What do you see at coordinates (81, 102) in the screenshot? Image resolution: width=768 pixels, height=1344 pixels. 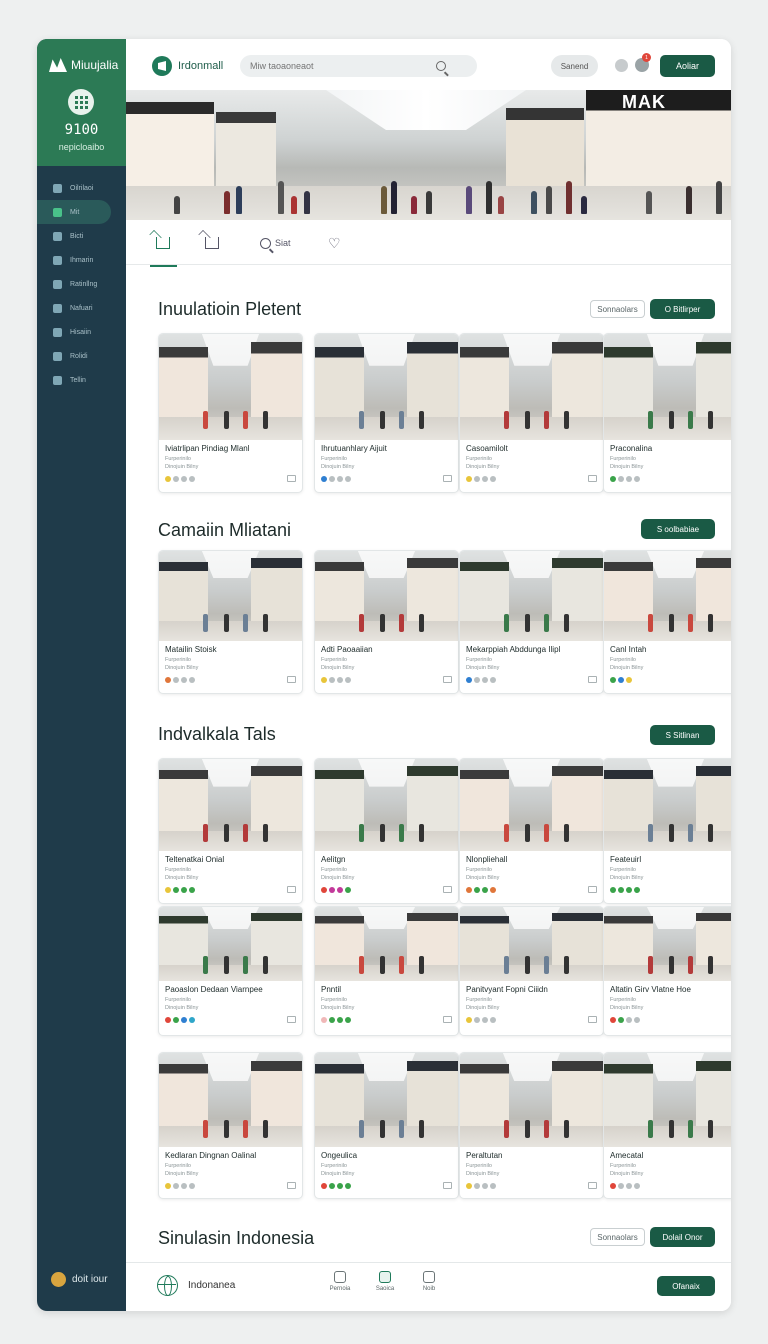 I see `grid-icon` at bounding box center [81, 102].